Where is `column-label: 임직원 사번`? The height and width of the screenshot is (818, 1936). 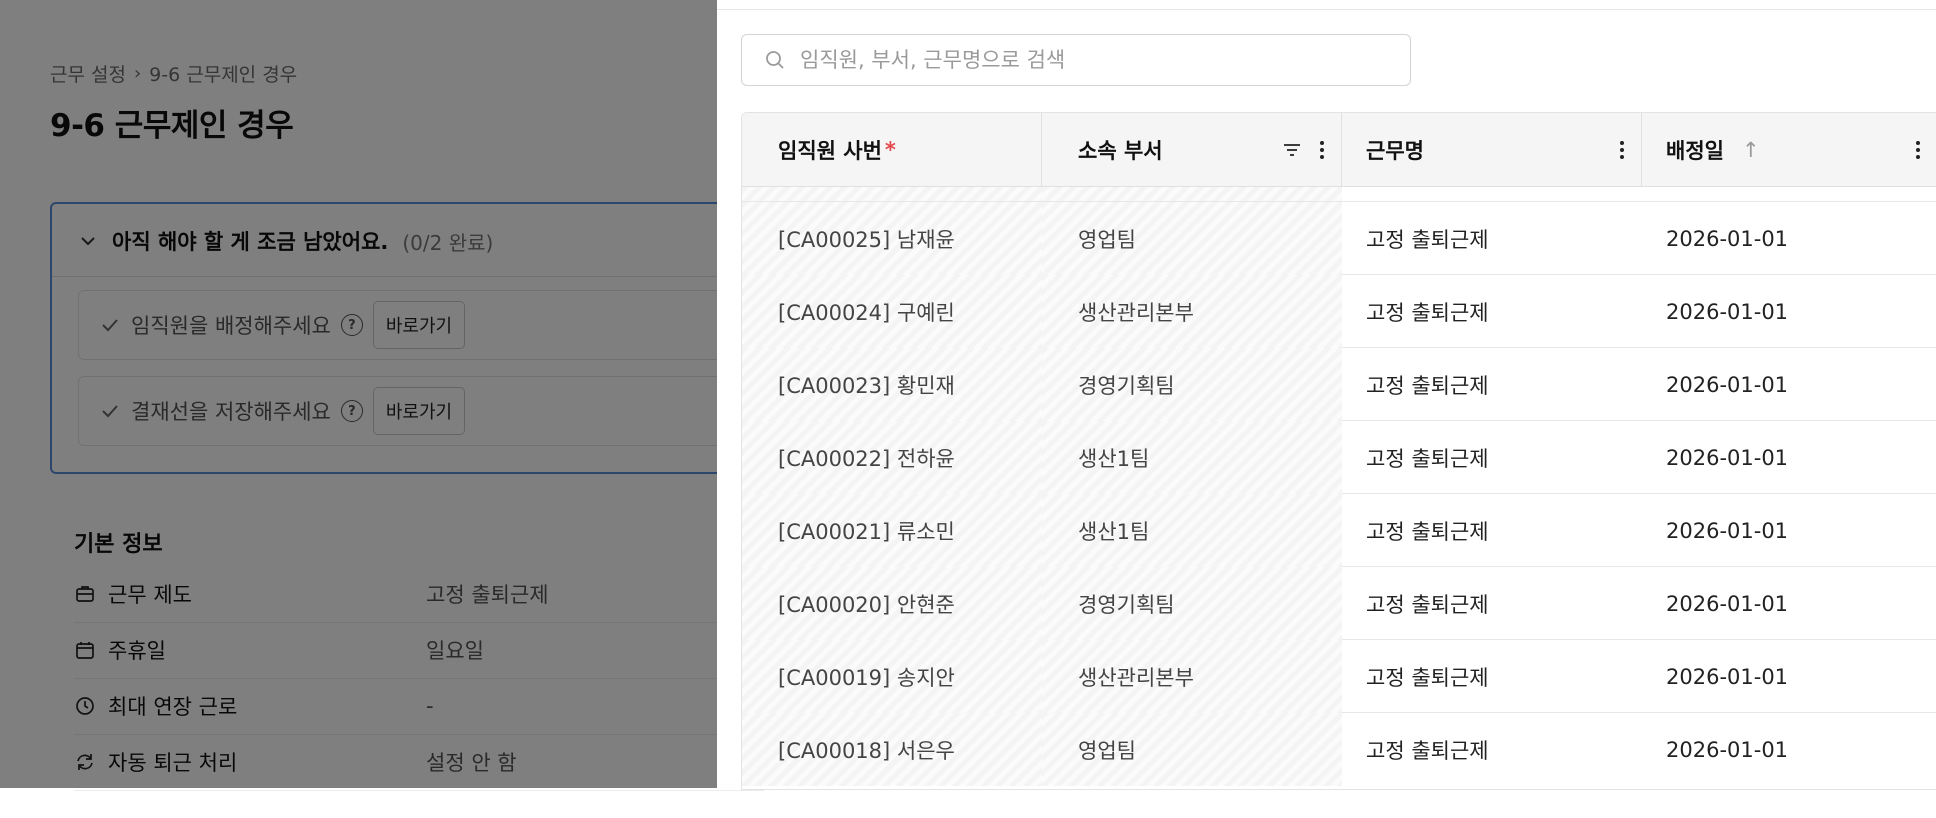
column-label: 임직원 사번 is located at coordinates (830, 150).